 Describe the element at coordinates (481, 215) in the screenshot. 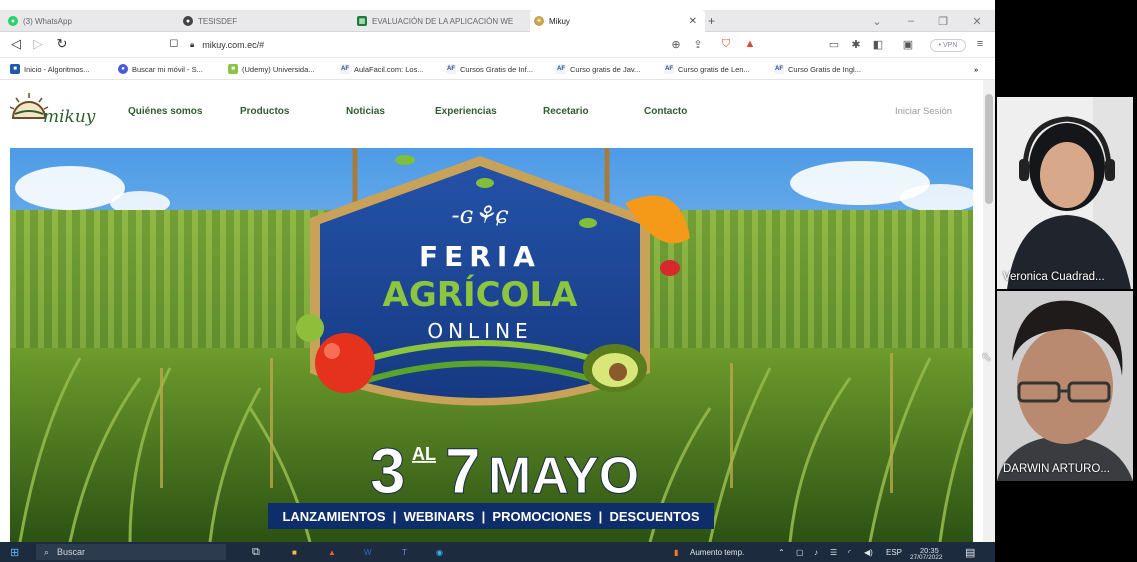

I see `svg-text: -ɢ⚘ɕ` at that location.